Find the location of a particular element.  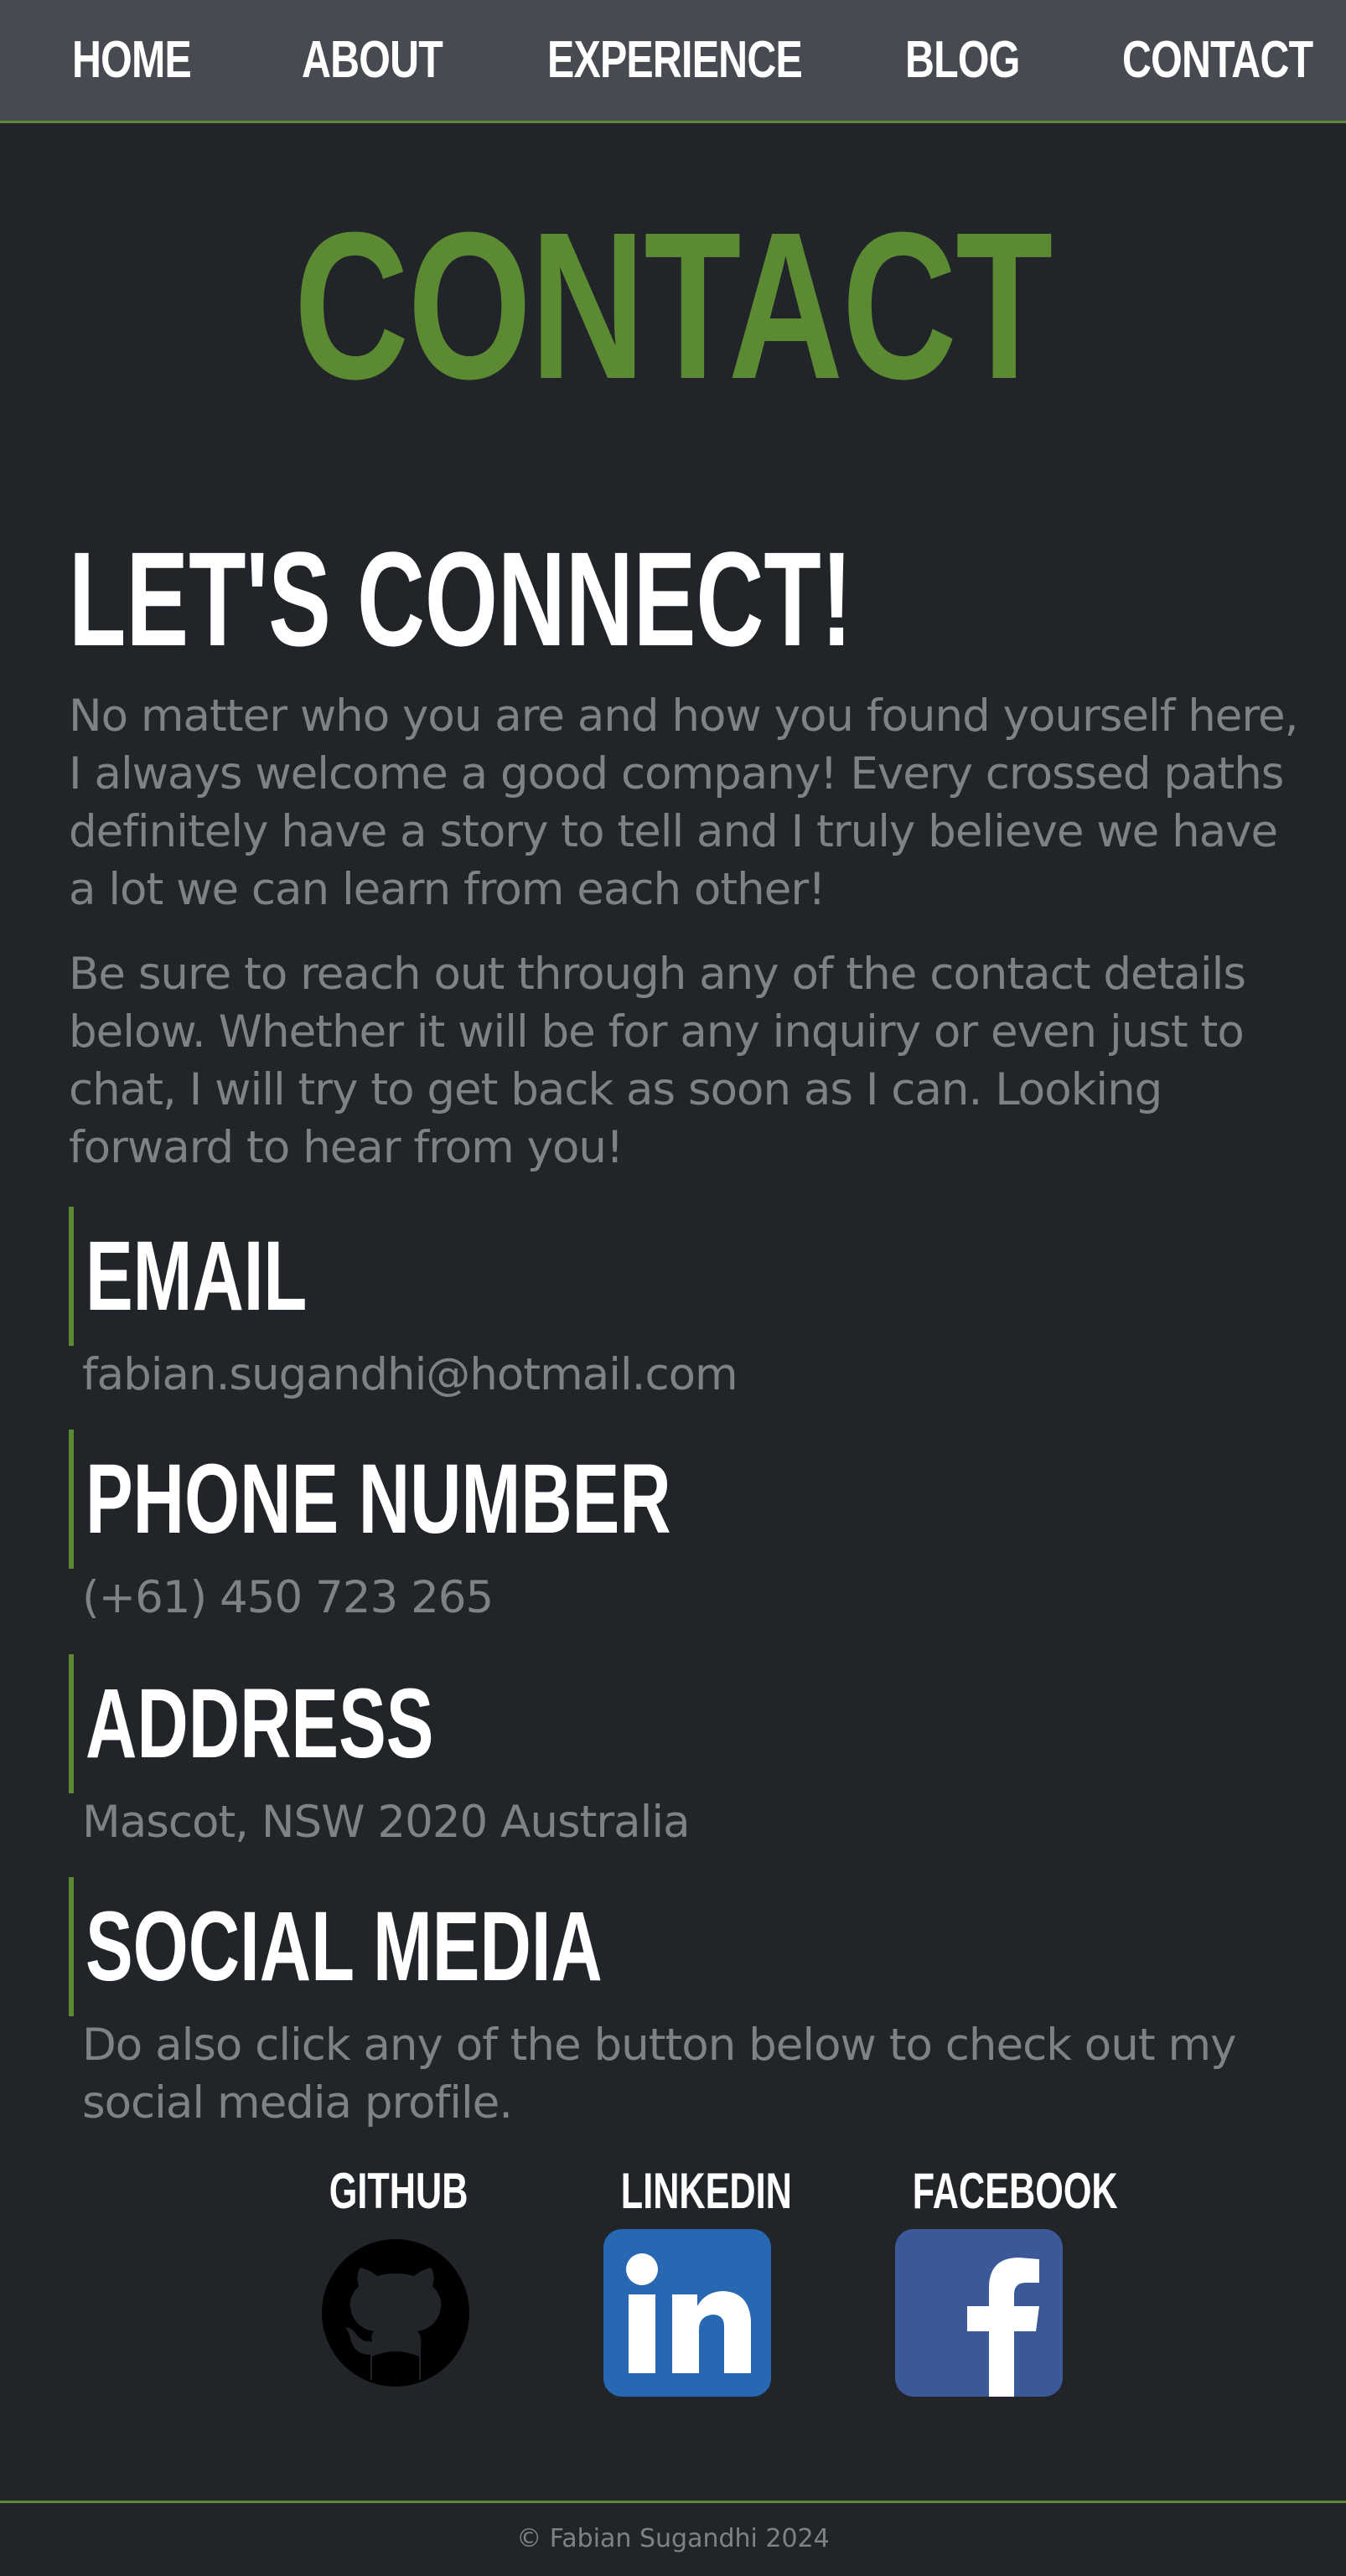

github-label: GITHUB is located at coordinates (399, 2191).